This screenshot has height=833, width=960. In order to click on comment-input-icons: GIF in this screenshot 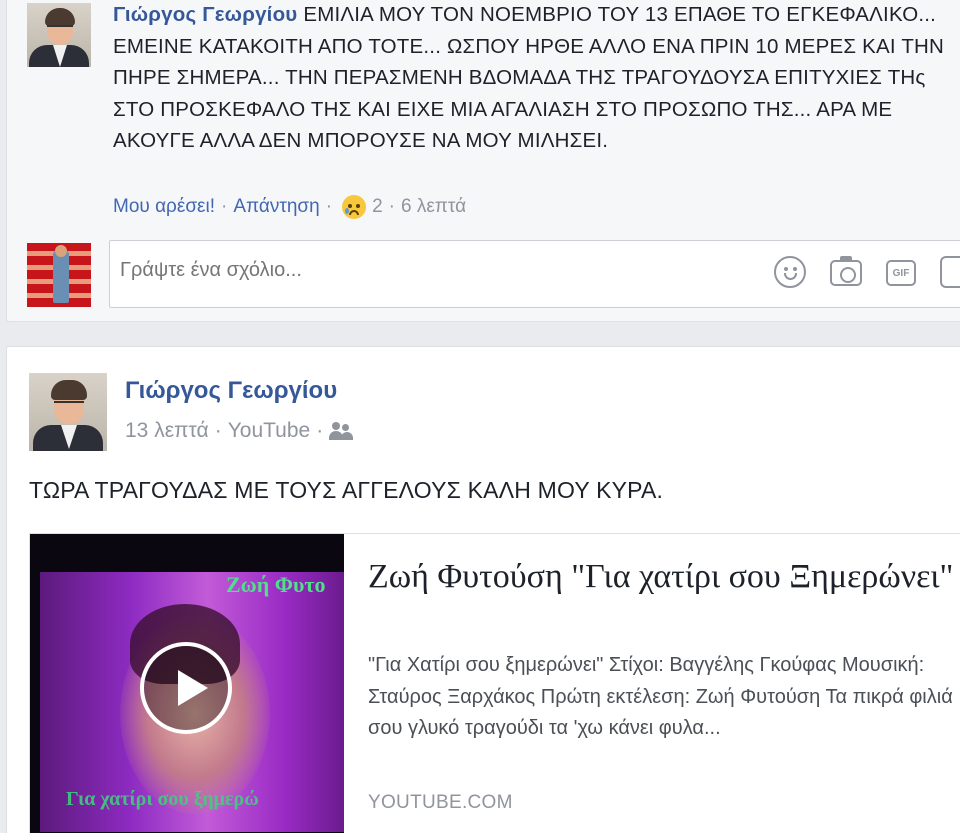, I will do `click(867, 272)`.